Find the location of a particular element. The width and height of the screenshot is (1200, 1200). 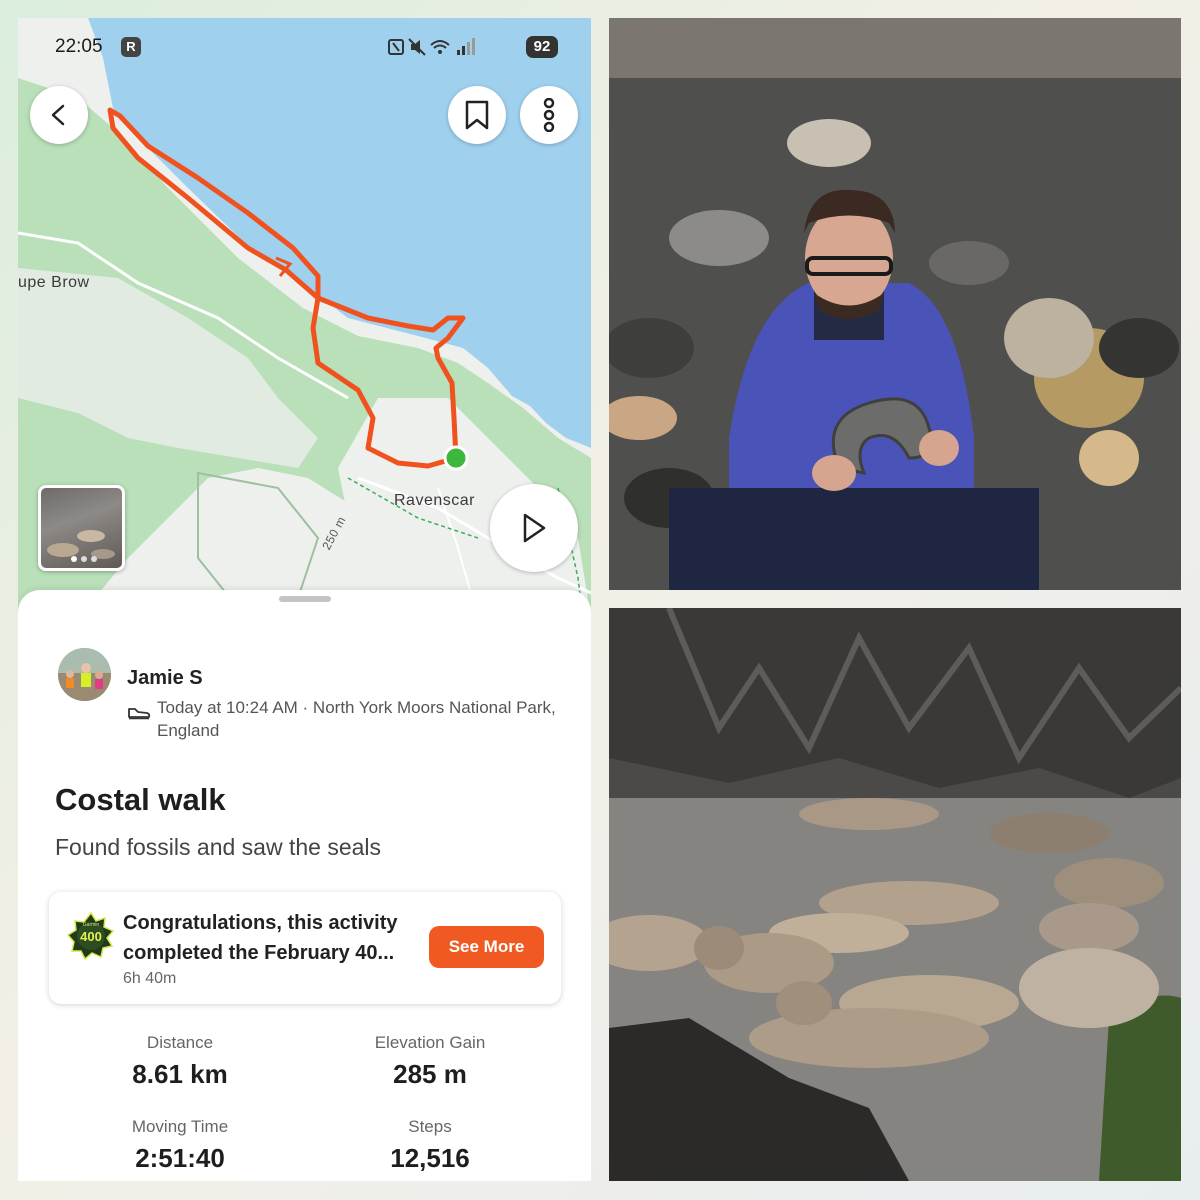

stat-label: Steps is located at coordinates (430, 1126).